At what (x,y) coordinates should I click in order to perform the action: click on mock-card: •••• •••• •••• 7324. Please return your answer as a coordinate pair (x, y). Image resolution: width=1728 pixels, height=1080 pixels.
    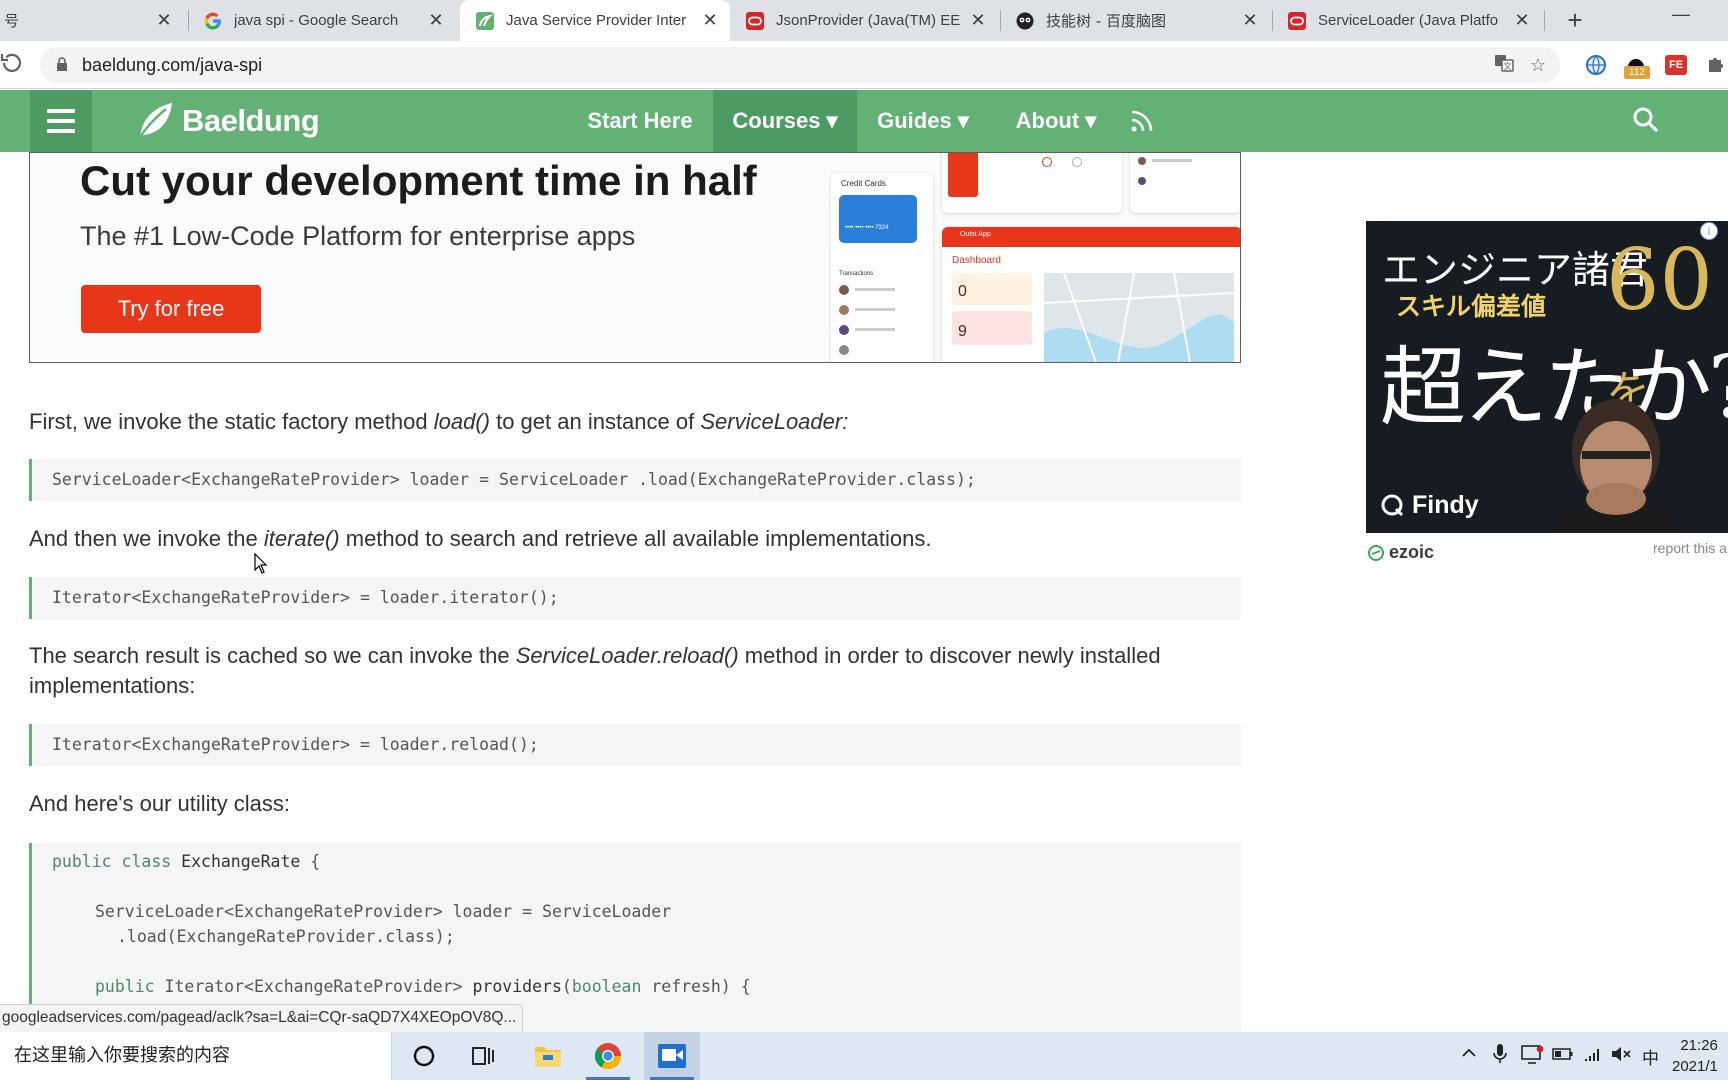
    Looking at the image, I should click on (878, 219).